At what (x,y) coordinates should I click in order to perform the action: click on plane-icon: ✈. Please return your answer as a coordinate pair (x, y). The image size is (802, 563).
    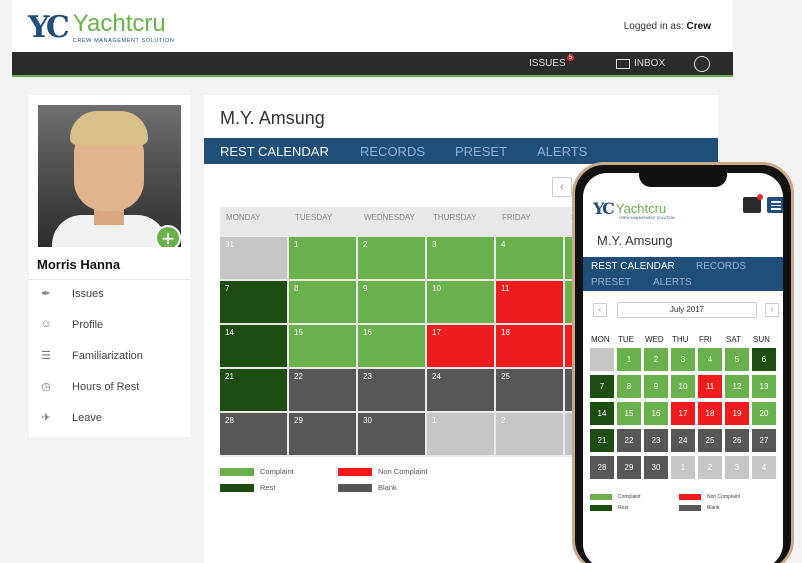
    Looking at the image, I should click on (46, 418).